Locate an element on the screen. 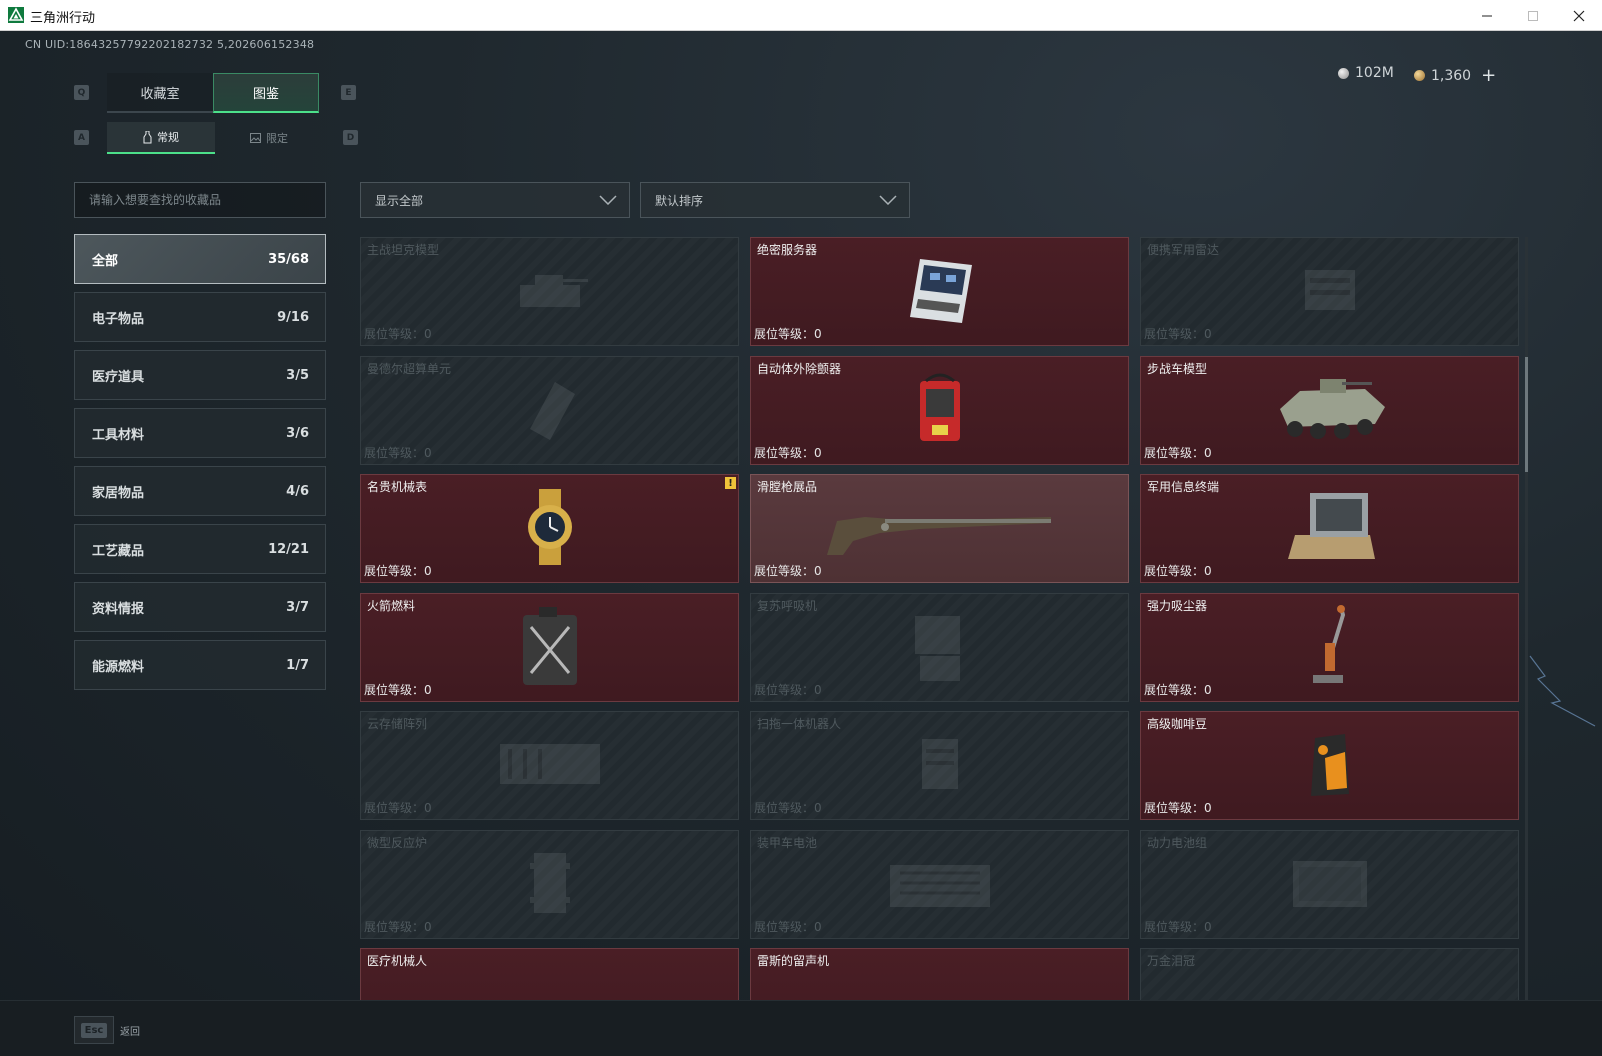 This screenshot has width=1602, height=1056. collection-card: 装甲车电池 展位等级：0 is located at coordinates (939, 884).